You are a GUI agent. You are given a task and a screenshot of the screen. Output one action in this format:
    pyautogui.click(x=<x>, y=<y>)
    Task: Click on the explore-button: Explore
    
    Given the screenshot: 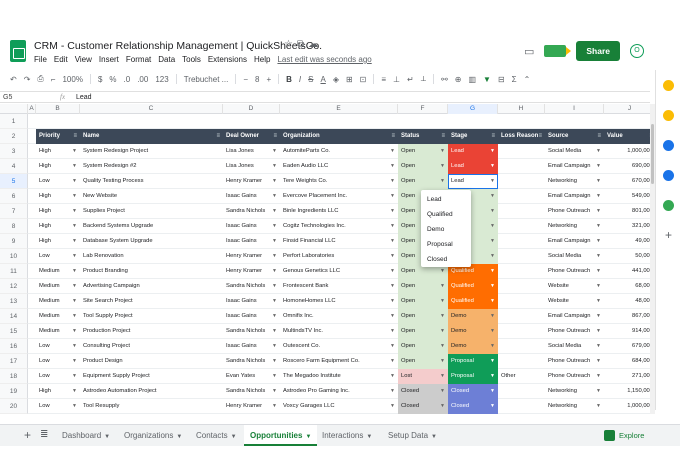 What is the action you would take?
    pyautogui.click(x=624, y=435)
    